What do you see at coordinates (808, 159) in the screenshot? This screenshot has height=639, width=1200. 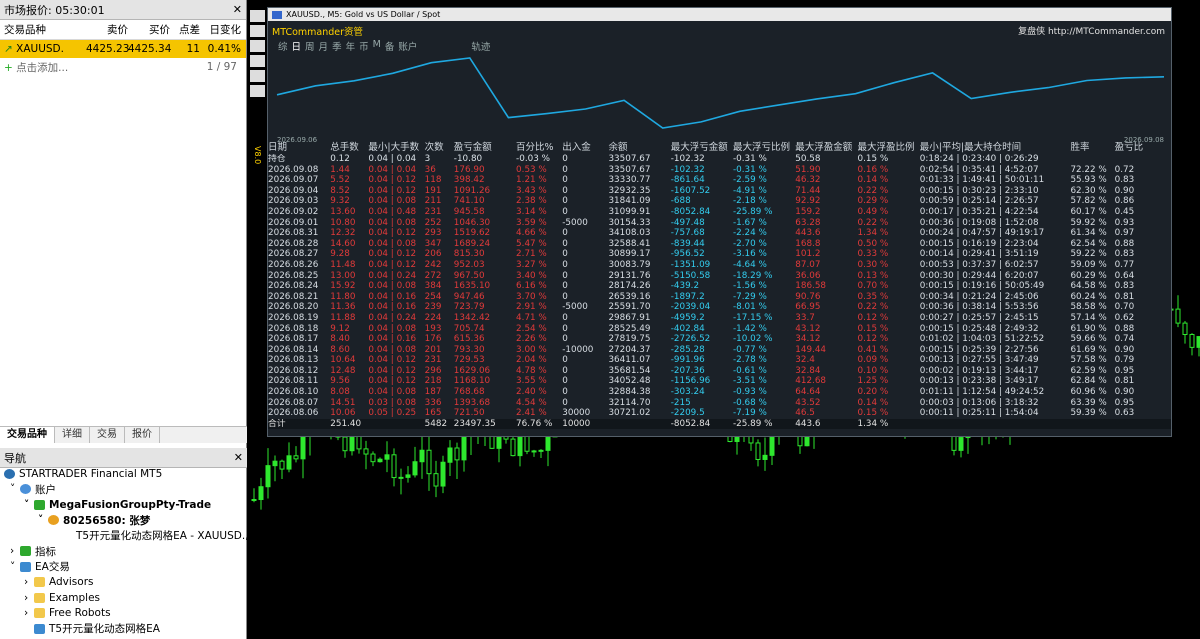 I see `cell: 50.58` at bounding box center [808, 159].